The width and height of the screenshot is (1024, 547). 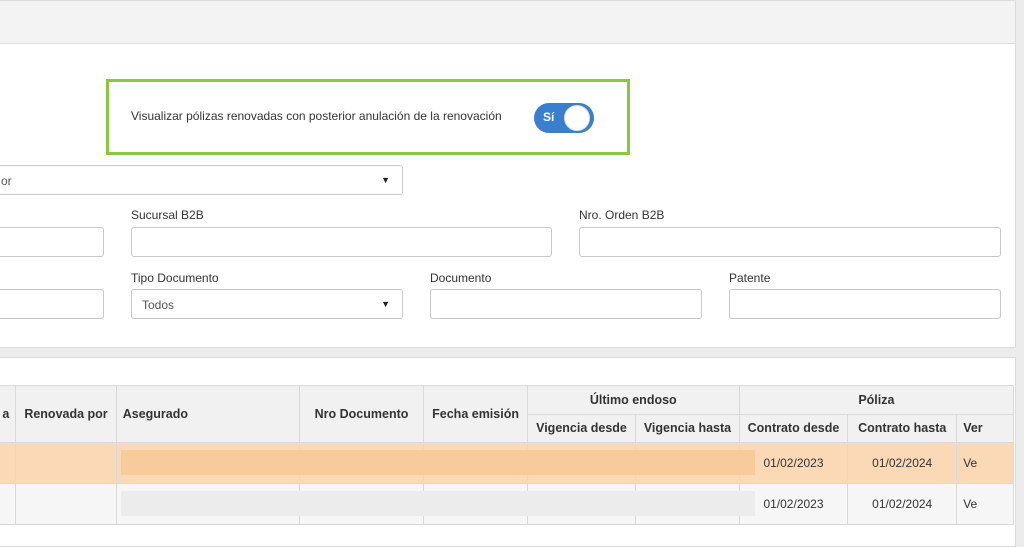 I want to click on nro-orden-label: Nro. Orden B2B, so click(x=622, y=215).